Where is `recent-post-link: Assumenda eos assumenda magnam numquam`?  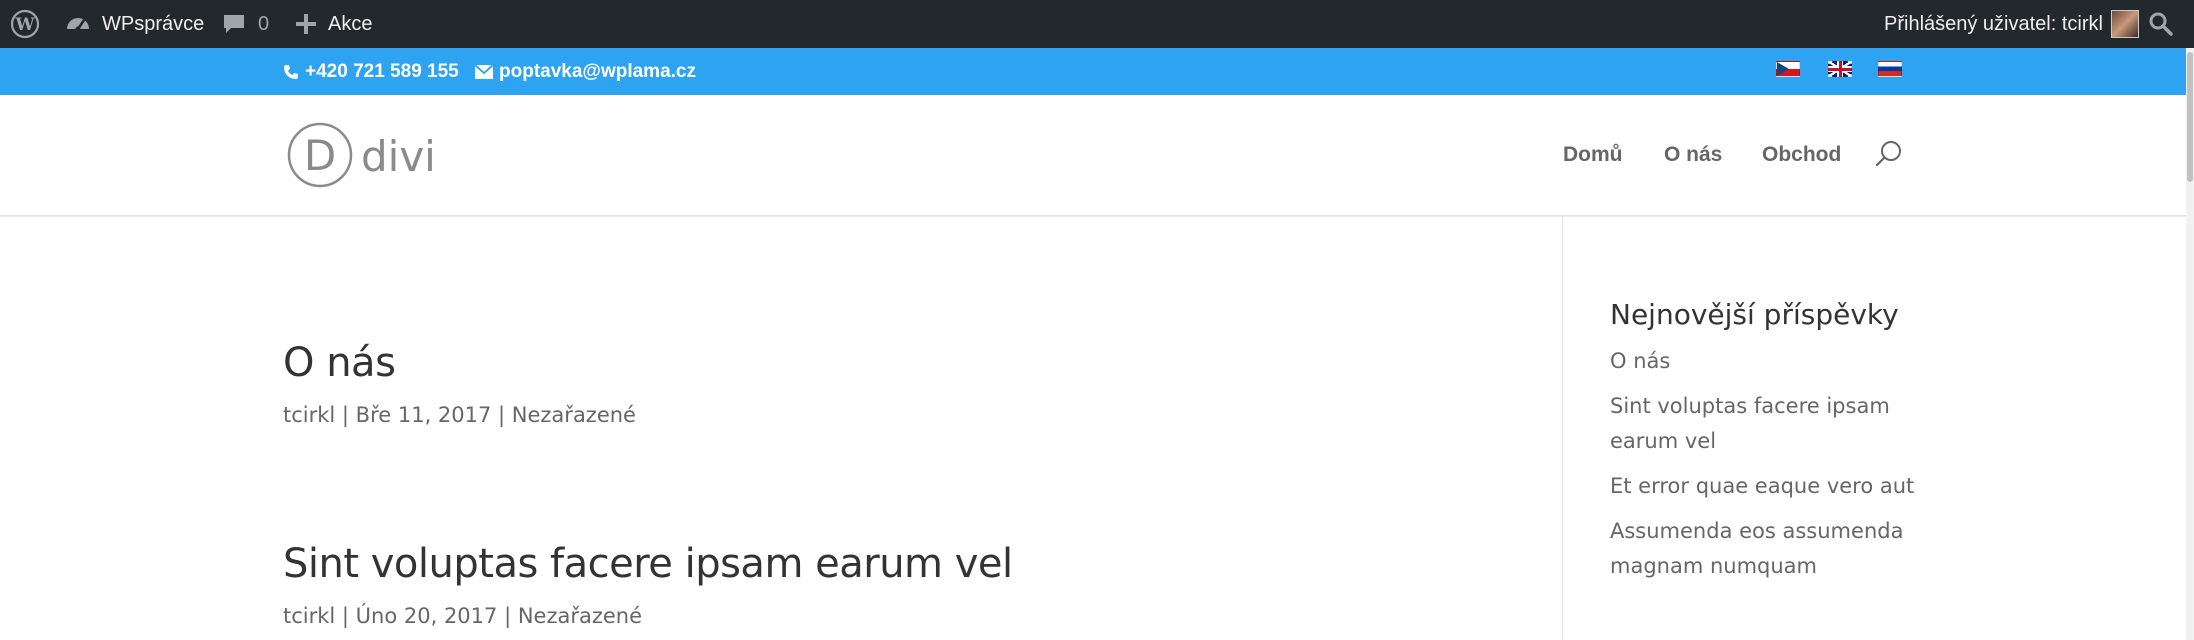
recent-post-link: Assumenda eos assumenda magnam numquam is located at coordinates (1770, 549).